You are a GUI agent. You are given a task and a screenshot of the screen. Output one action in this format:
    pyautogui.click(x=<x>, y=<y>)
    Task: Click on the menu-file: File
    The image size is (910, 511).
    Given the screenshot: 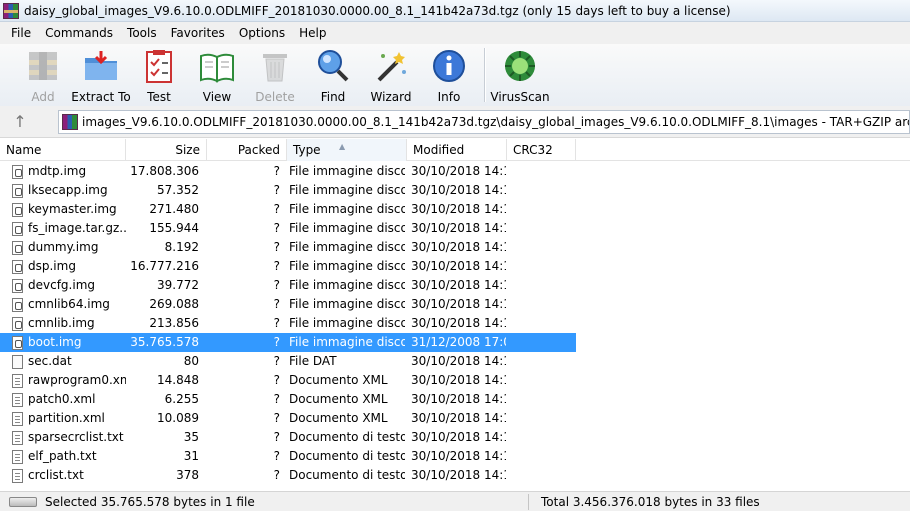 What is the action you would take?
    pyautogui.click(x=21, y=33)
    